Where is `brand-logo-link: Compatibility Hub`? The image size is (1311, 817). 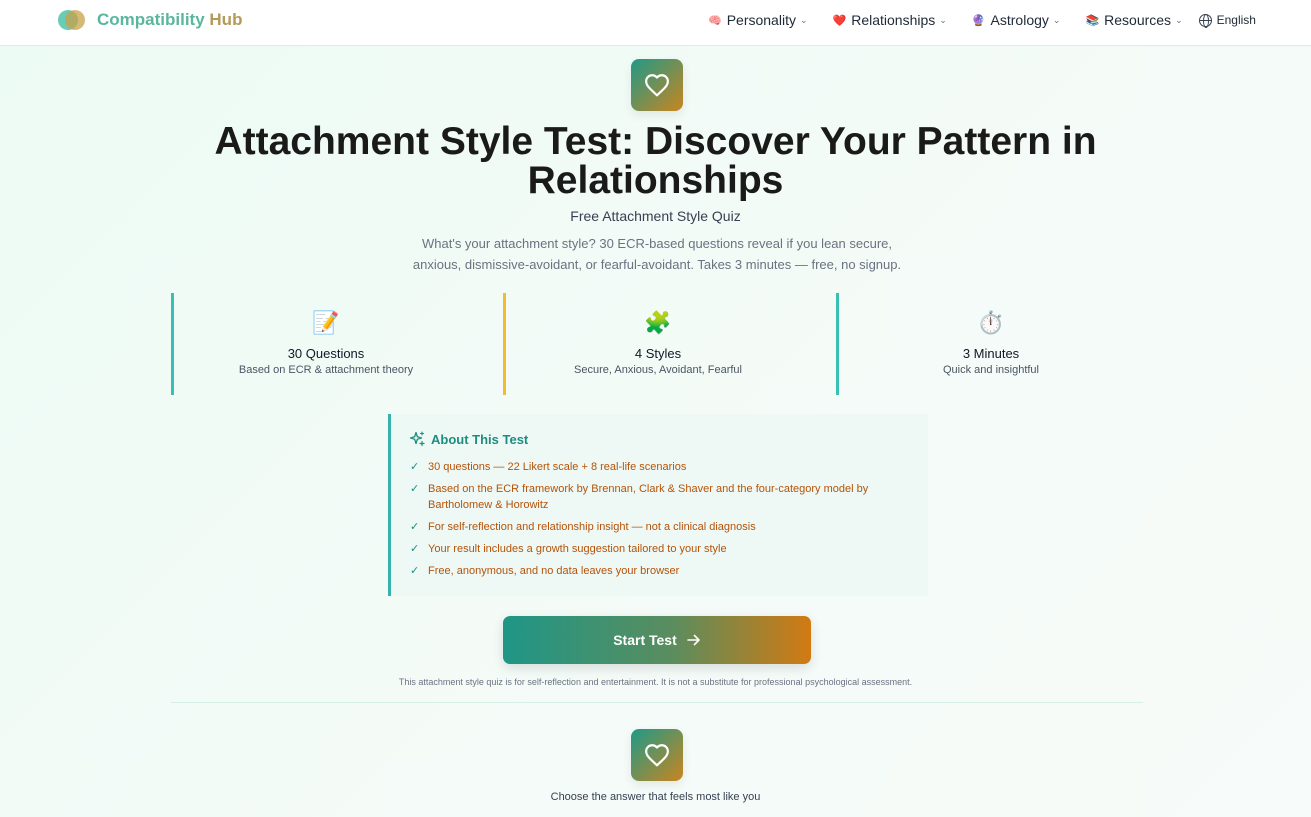
brand-logo-link: Compatibility Hub is located at coordinates (150, 20).